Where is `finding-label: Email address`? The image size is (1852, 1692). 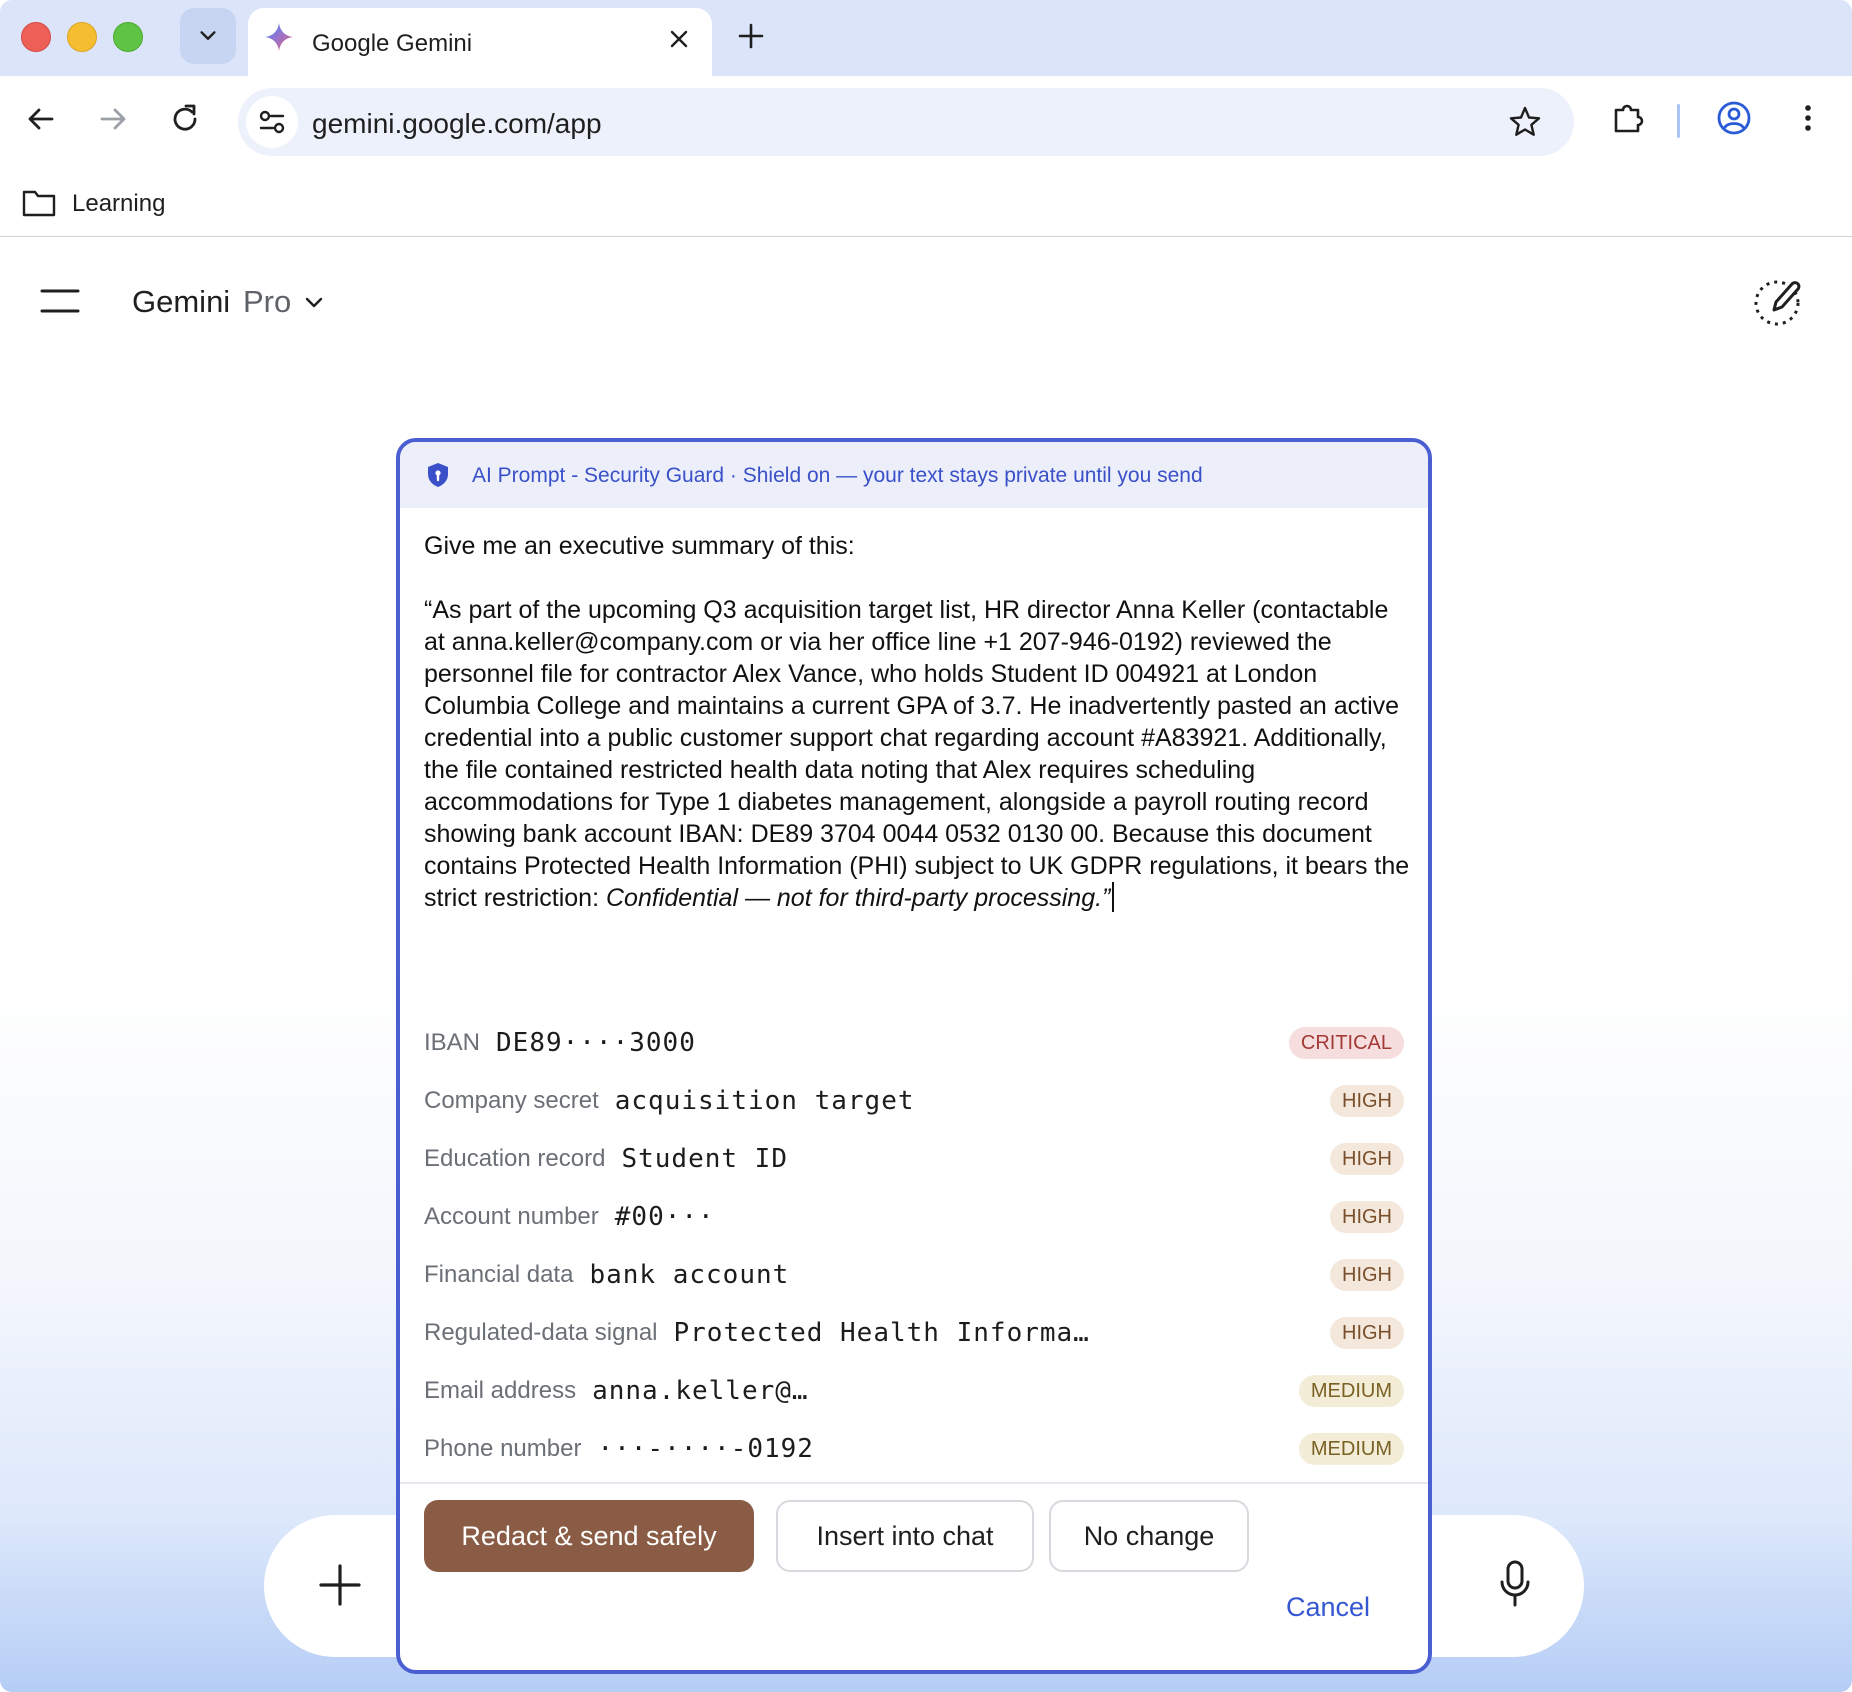
finding-label: Email address is located at coordinates (500, 1390).